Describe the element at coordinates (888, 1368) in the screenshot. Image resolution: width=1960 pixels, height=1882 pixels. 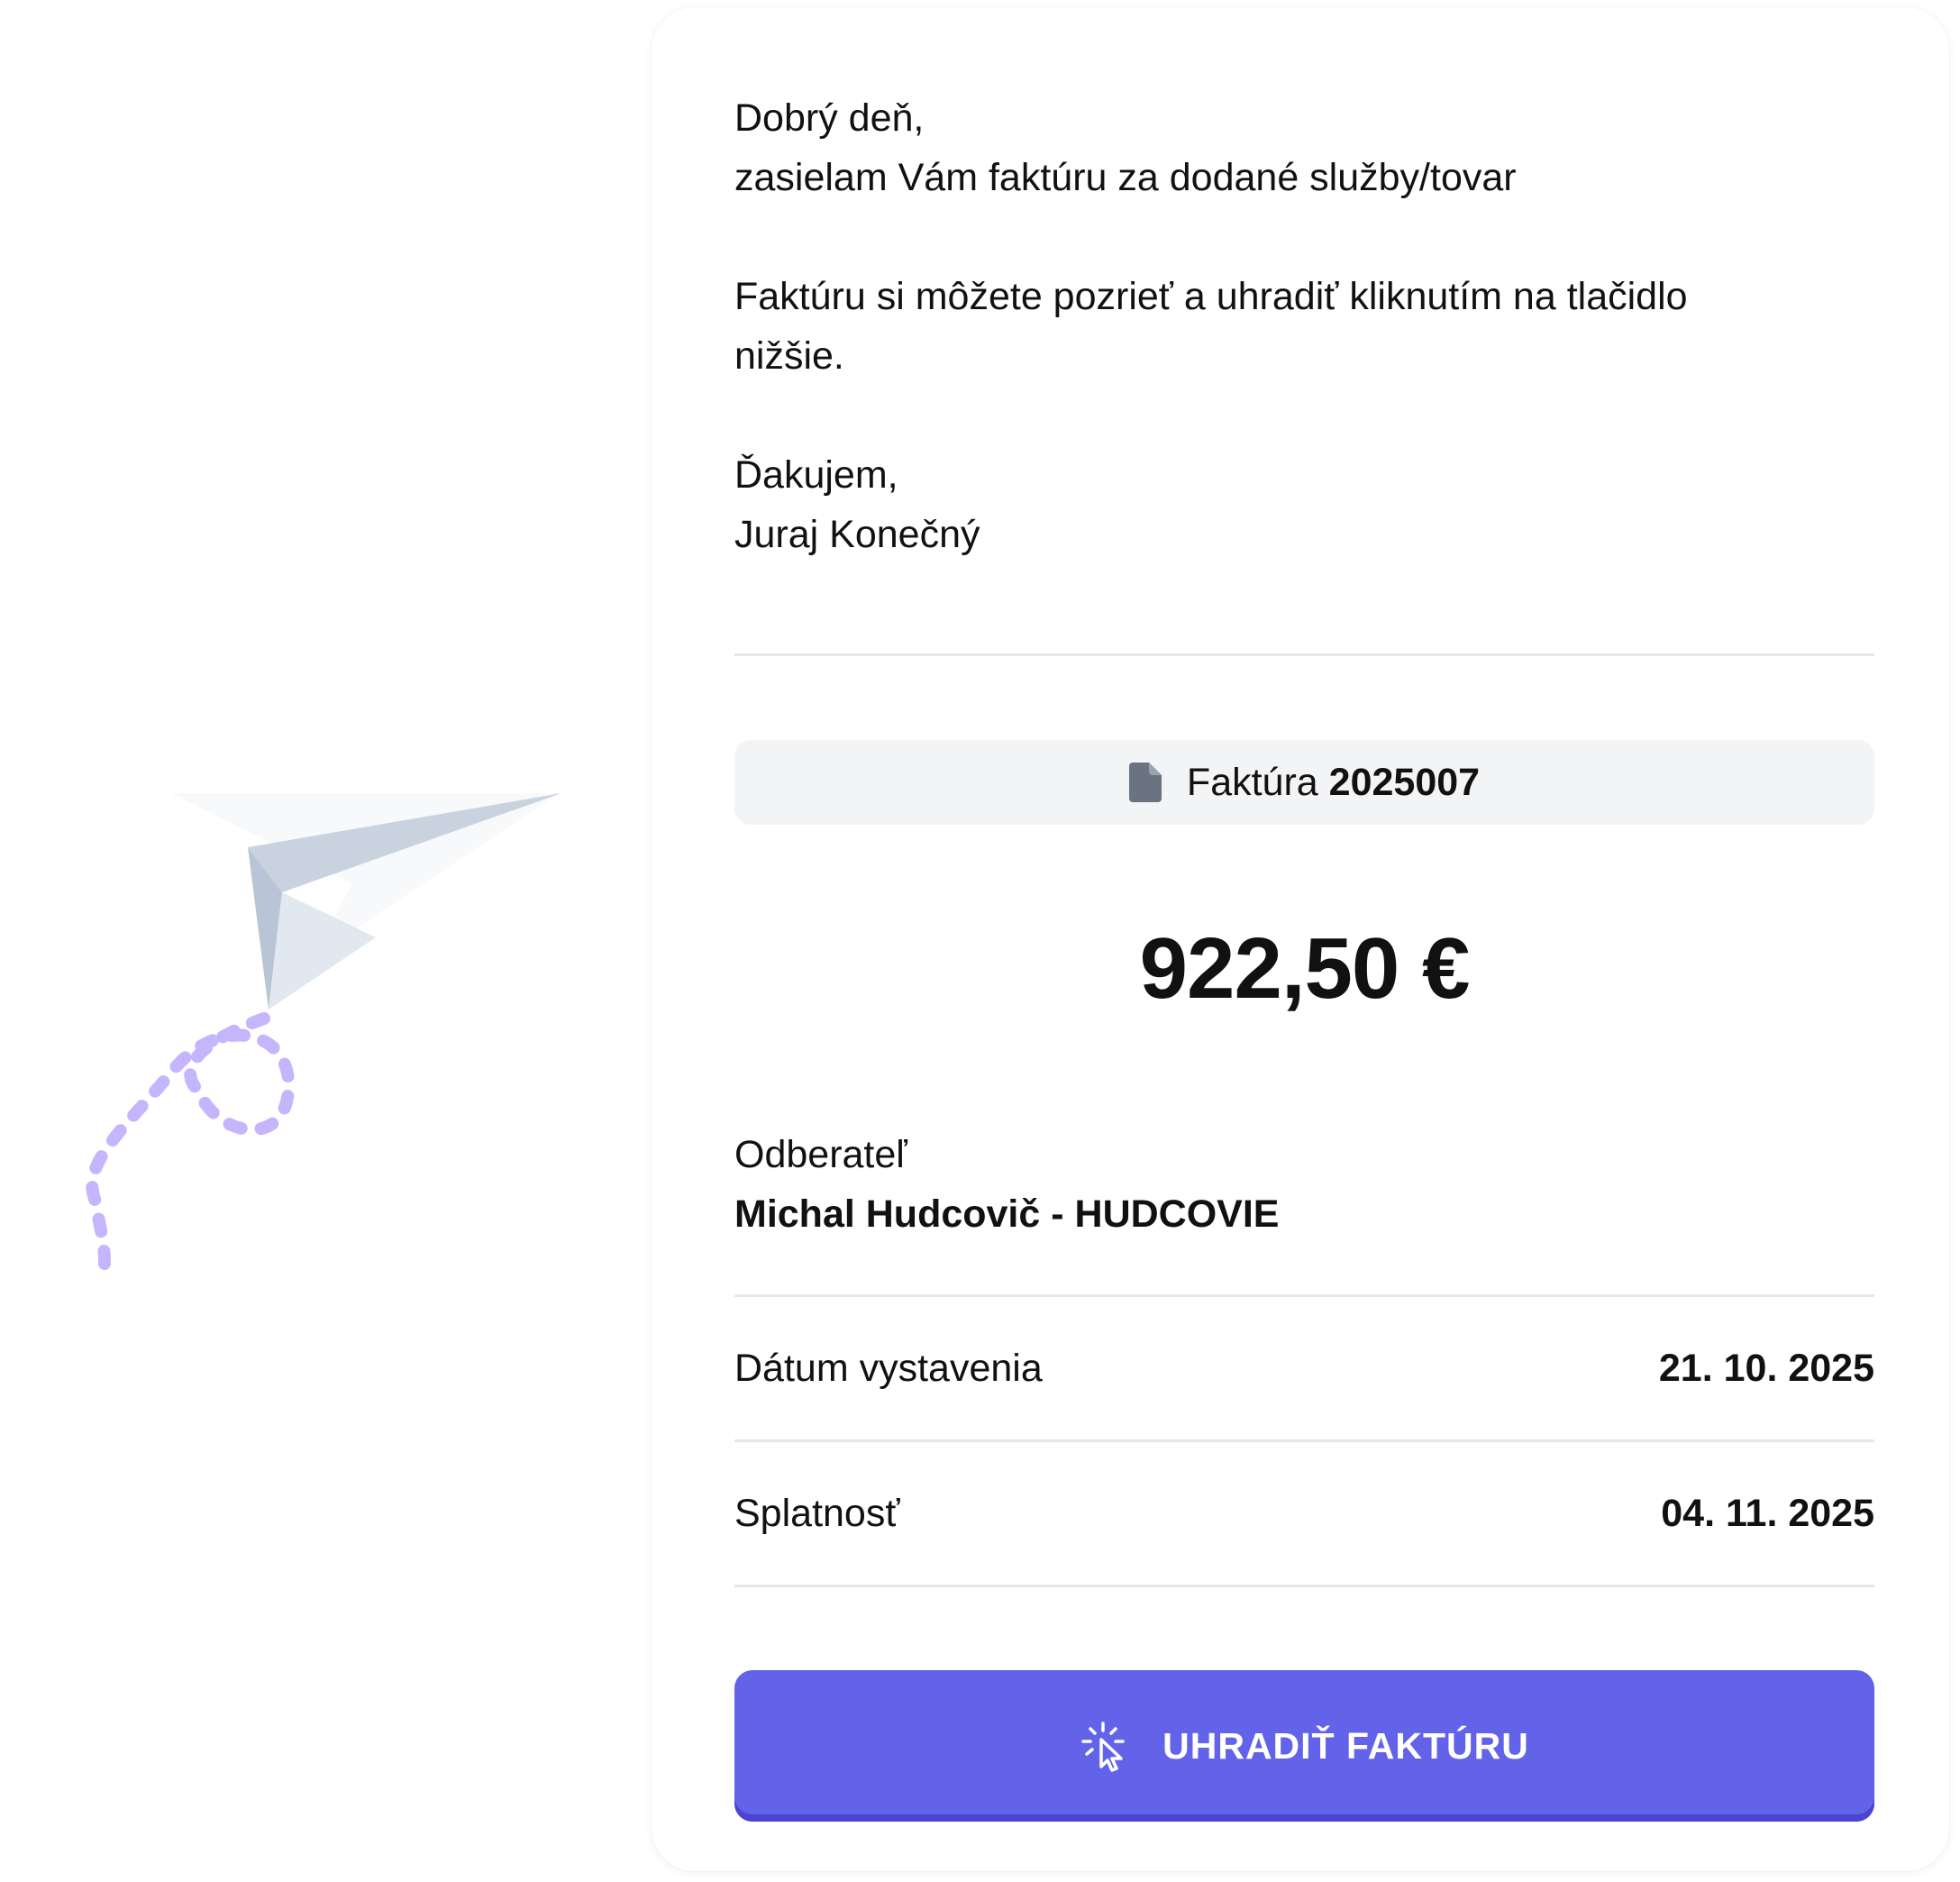
I see `issue-date-label: Dátum vystavenia` at that location.